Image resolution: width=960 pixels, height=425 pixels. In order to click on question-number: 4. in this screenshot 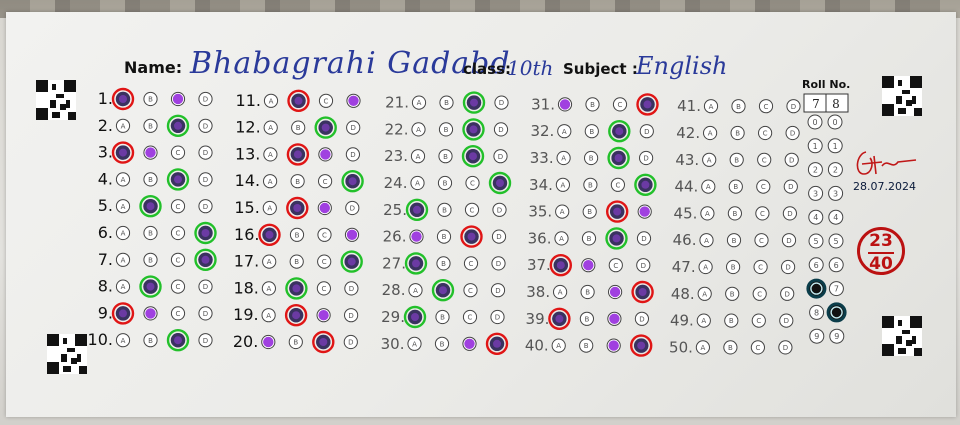, I will do `click(105, 178)`.